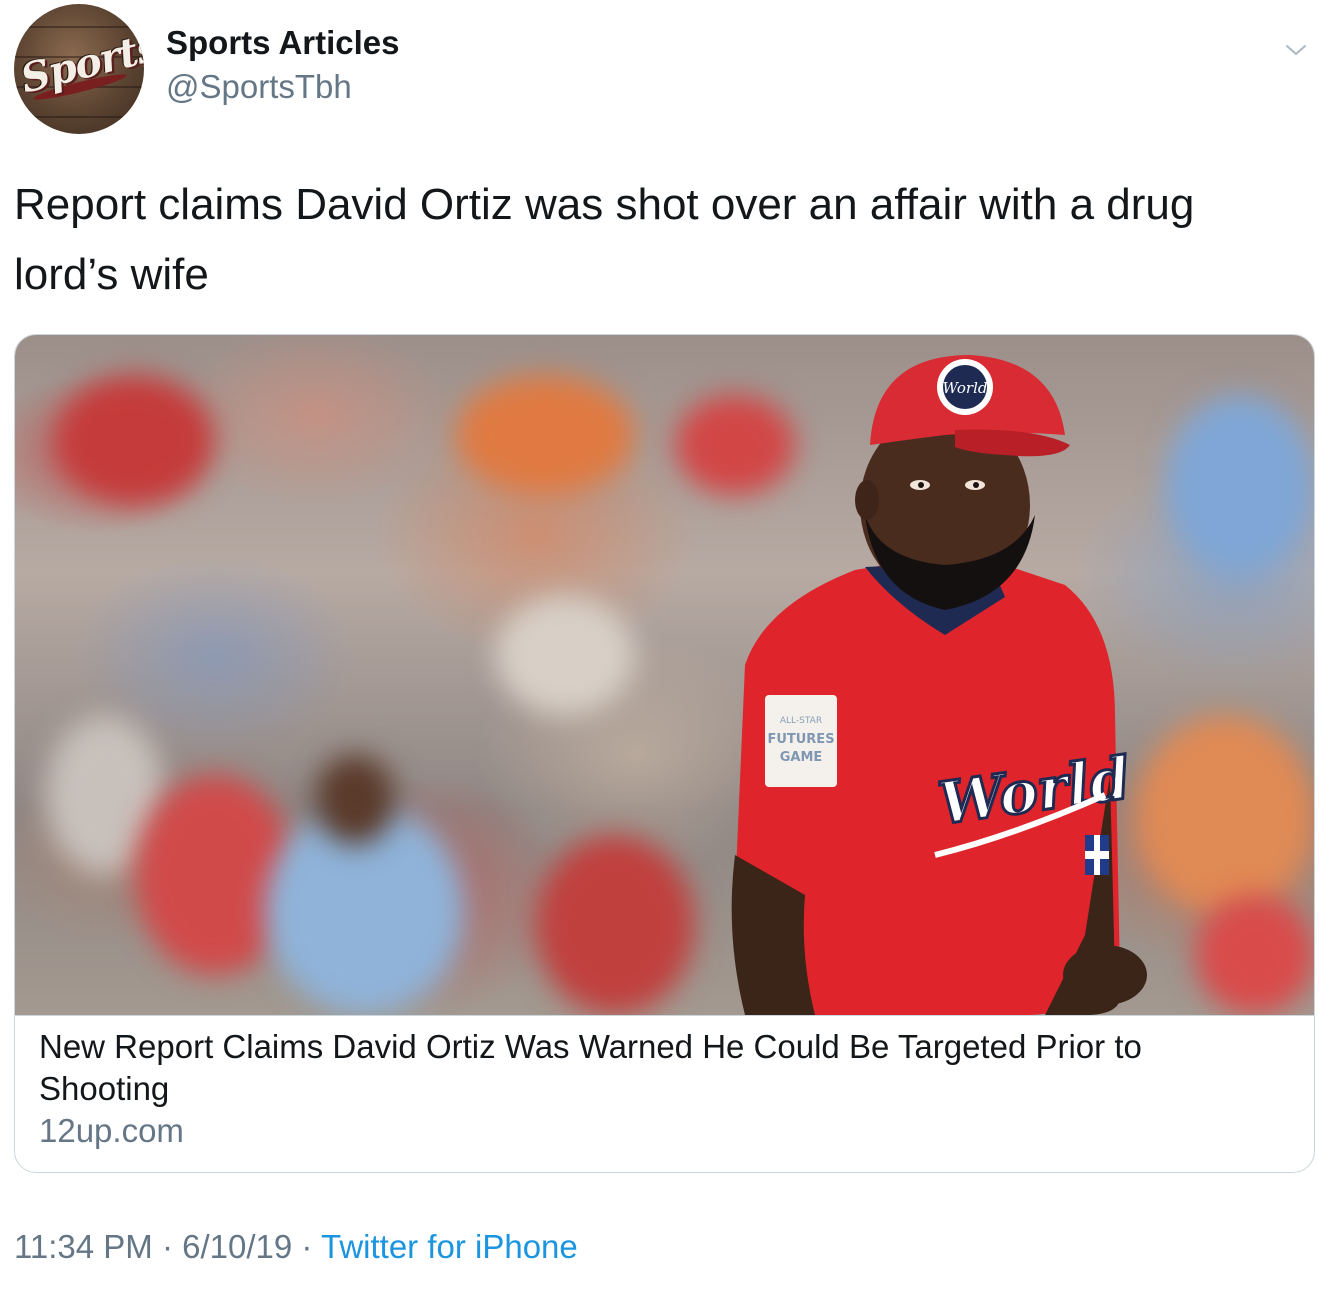  I want to click on tweet-source-link: Twitter for iPhone, so click(449, 1246).